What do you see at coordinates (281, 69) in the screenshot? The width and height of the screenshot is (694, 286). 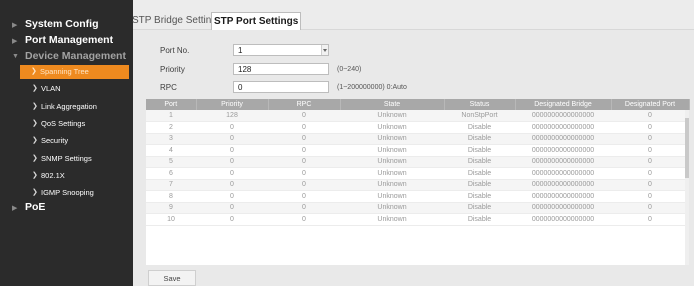 I see `priority-input: 128` at bounding box center [281, 69].